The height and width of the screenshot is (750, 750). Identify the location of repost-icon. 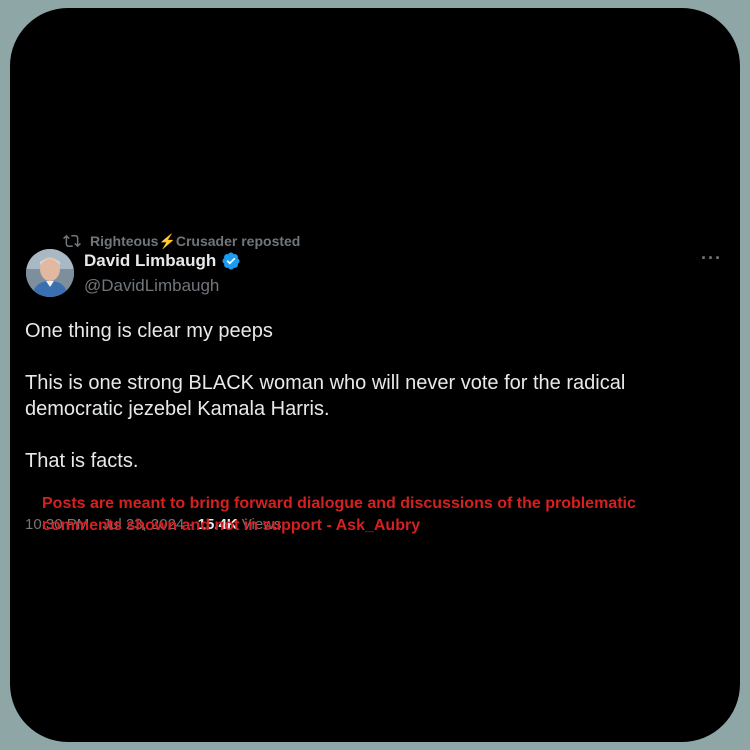
(72, 241).